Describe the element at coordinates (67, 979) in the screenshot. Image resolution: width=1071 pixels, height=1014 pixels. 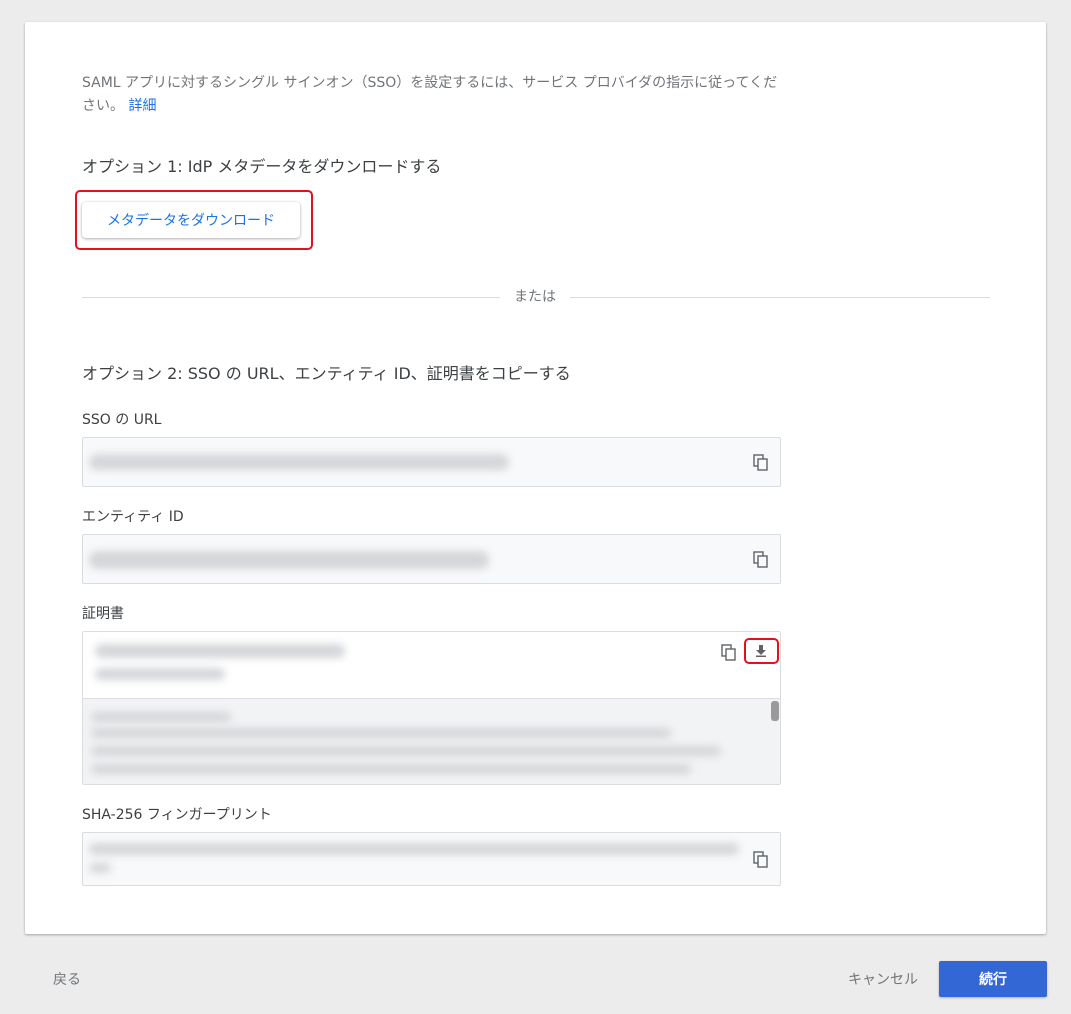
I see `back-button: 戻る` at that location.